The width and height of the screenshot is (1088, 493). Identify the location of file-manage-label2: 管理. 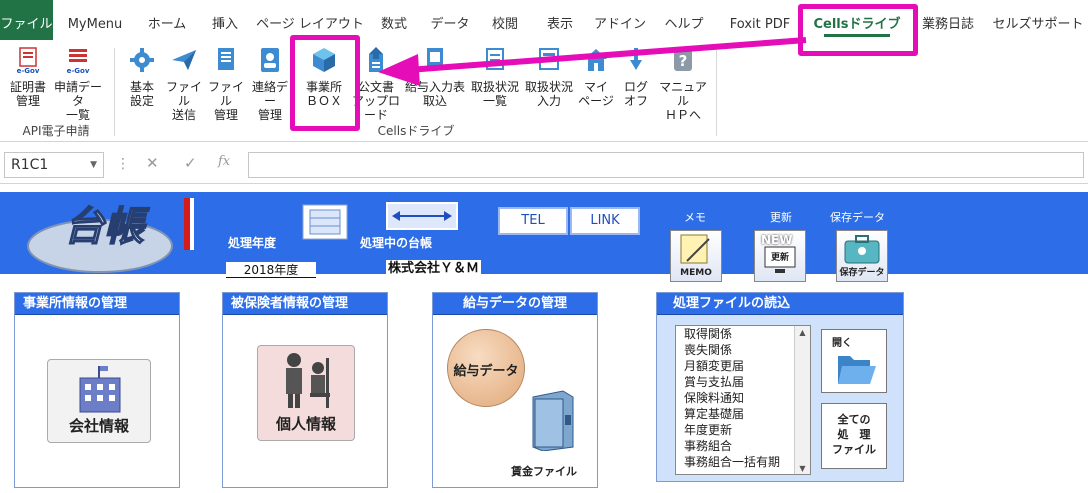
(225, 115).